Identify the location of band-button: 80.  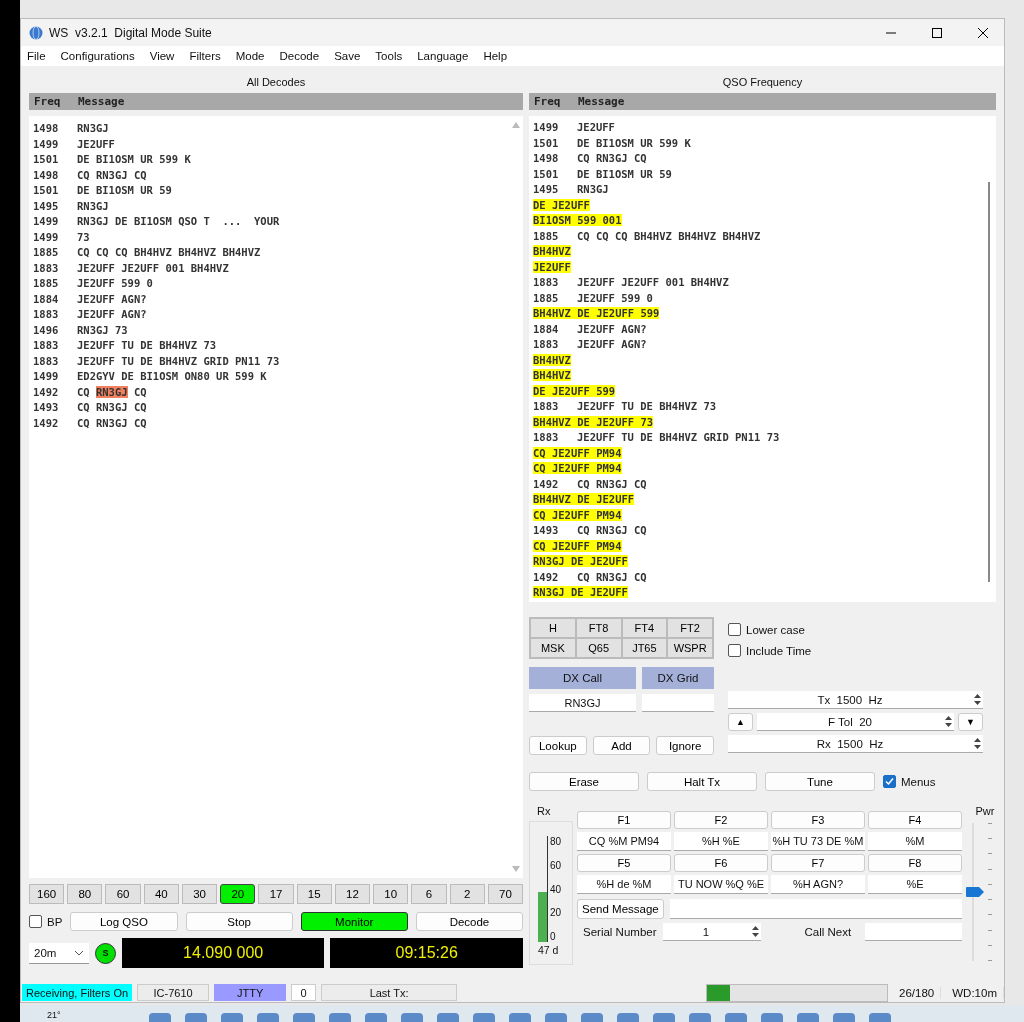
(85, 894).